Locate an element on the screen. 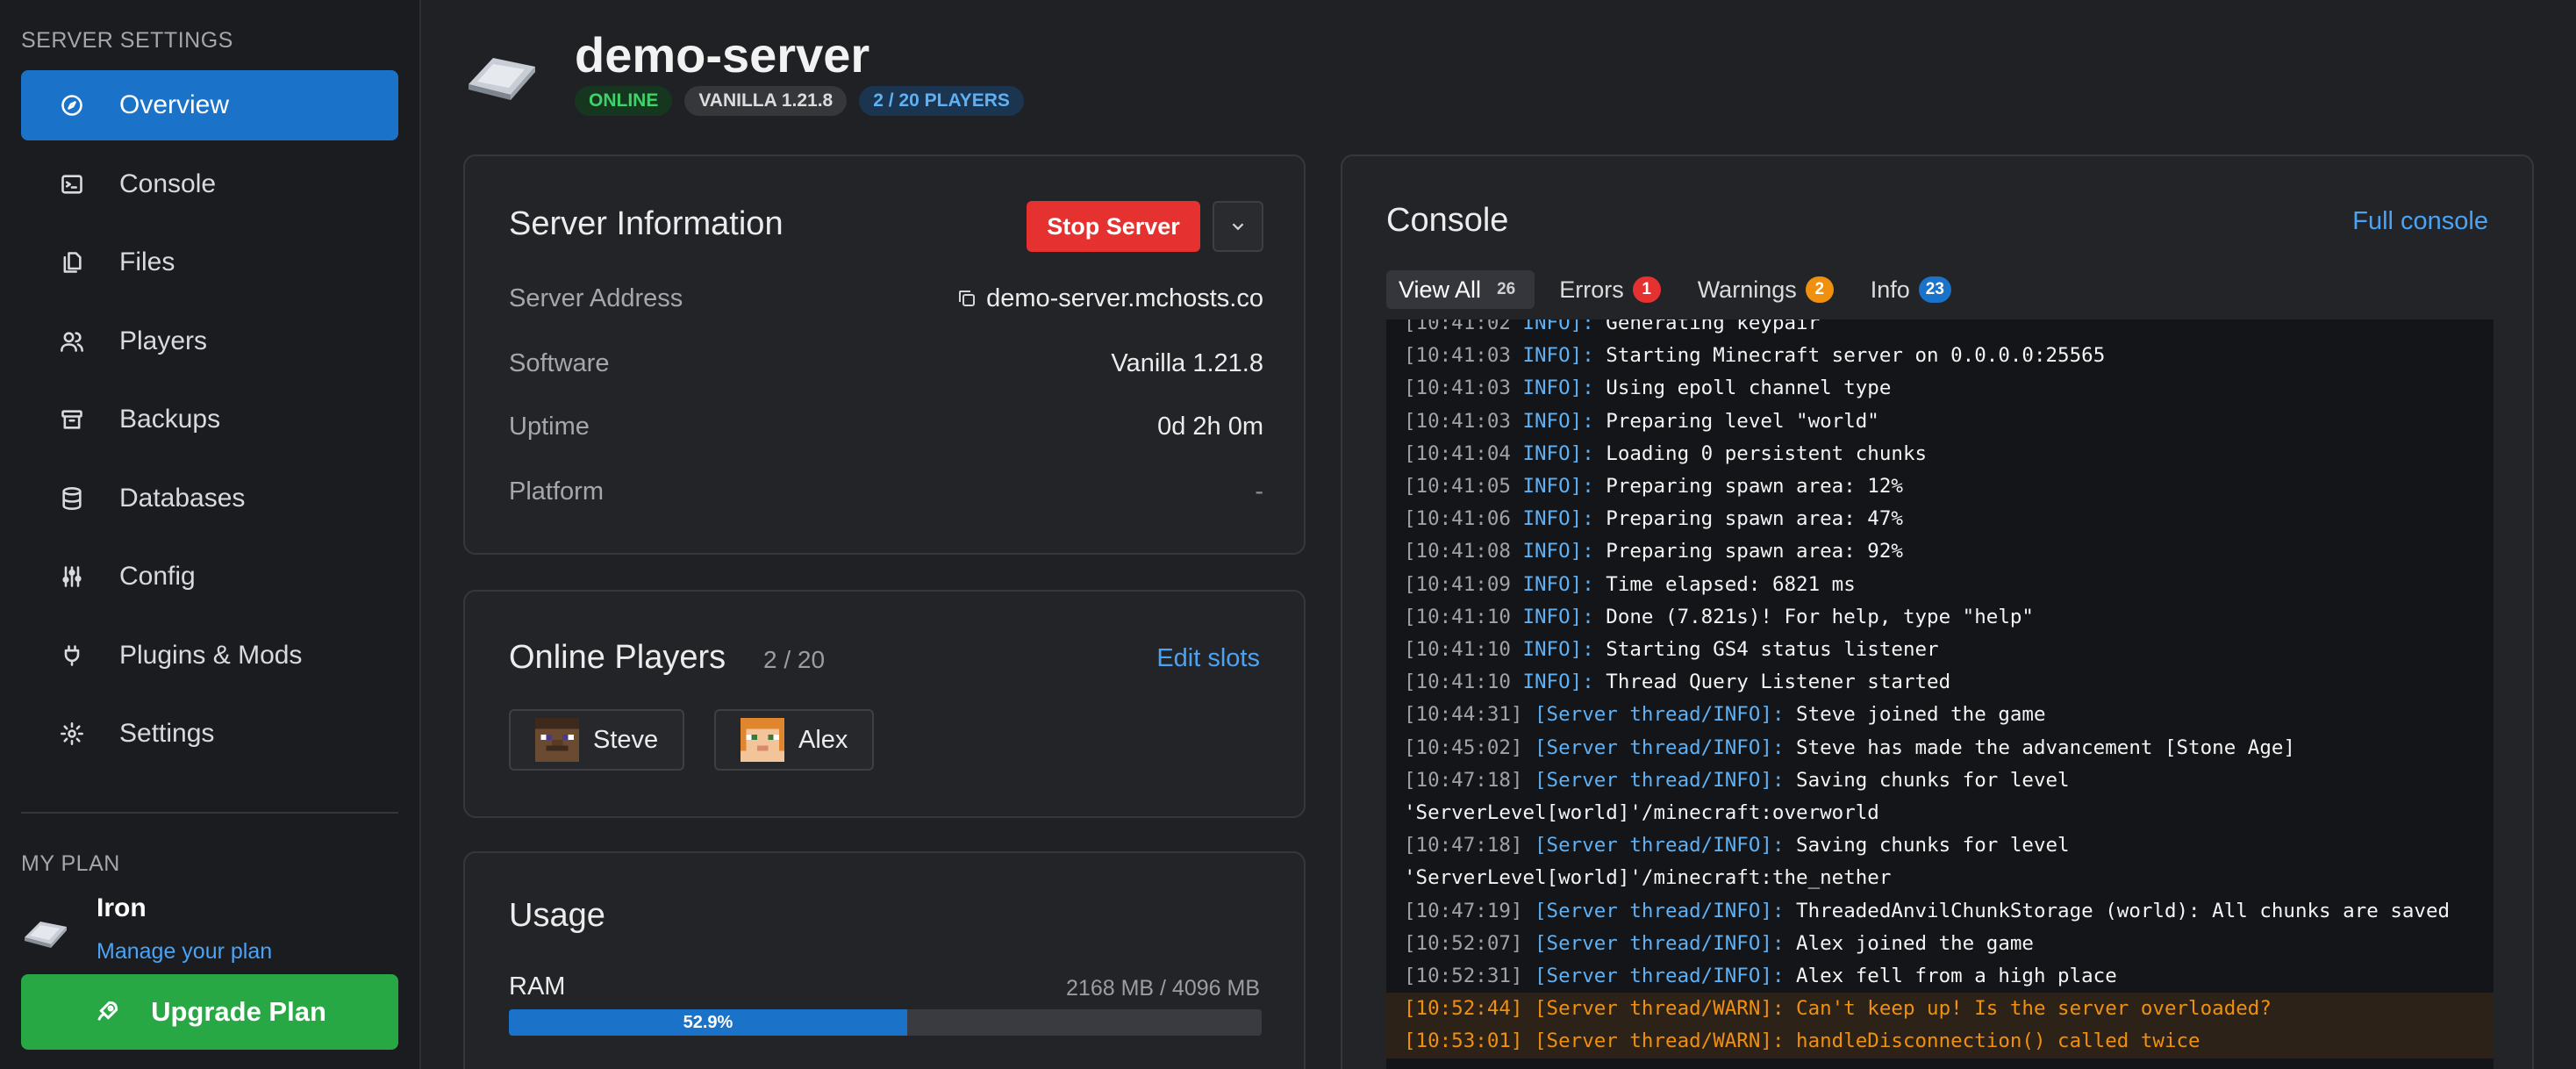  log-message: Can't keep up! Is the server overloaded? is located at coordinates (2028, 1009).